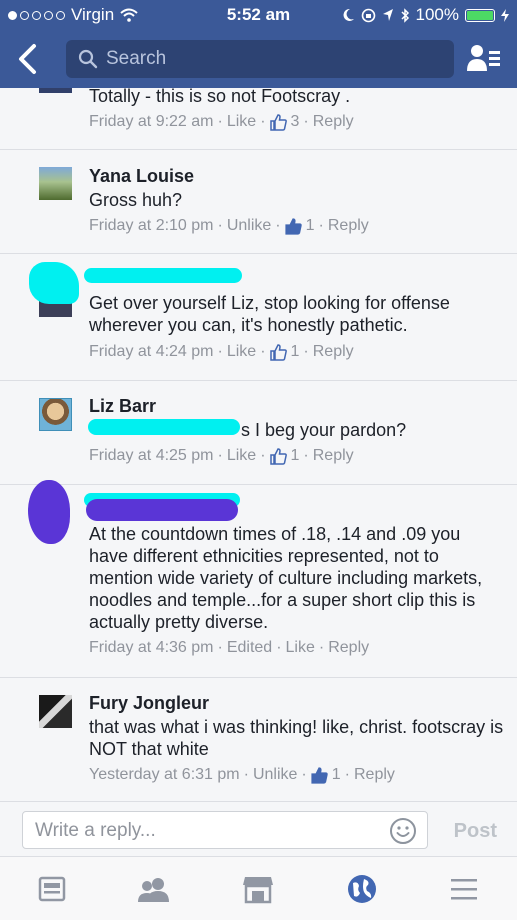 This screenshot has height=920, width=517. I want to click on post-button: Post, so click(475, 831).